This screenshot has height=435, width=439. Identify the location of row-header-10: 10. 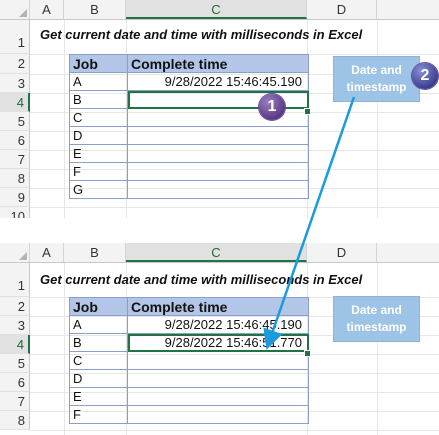
(15, 212).